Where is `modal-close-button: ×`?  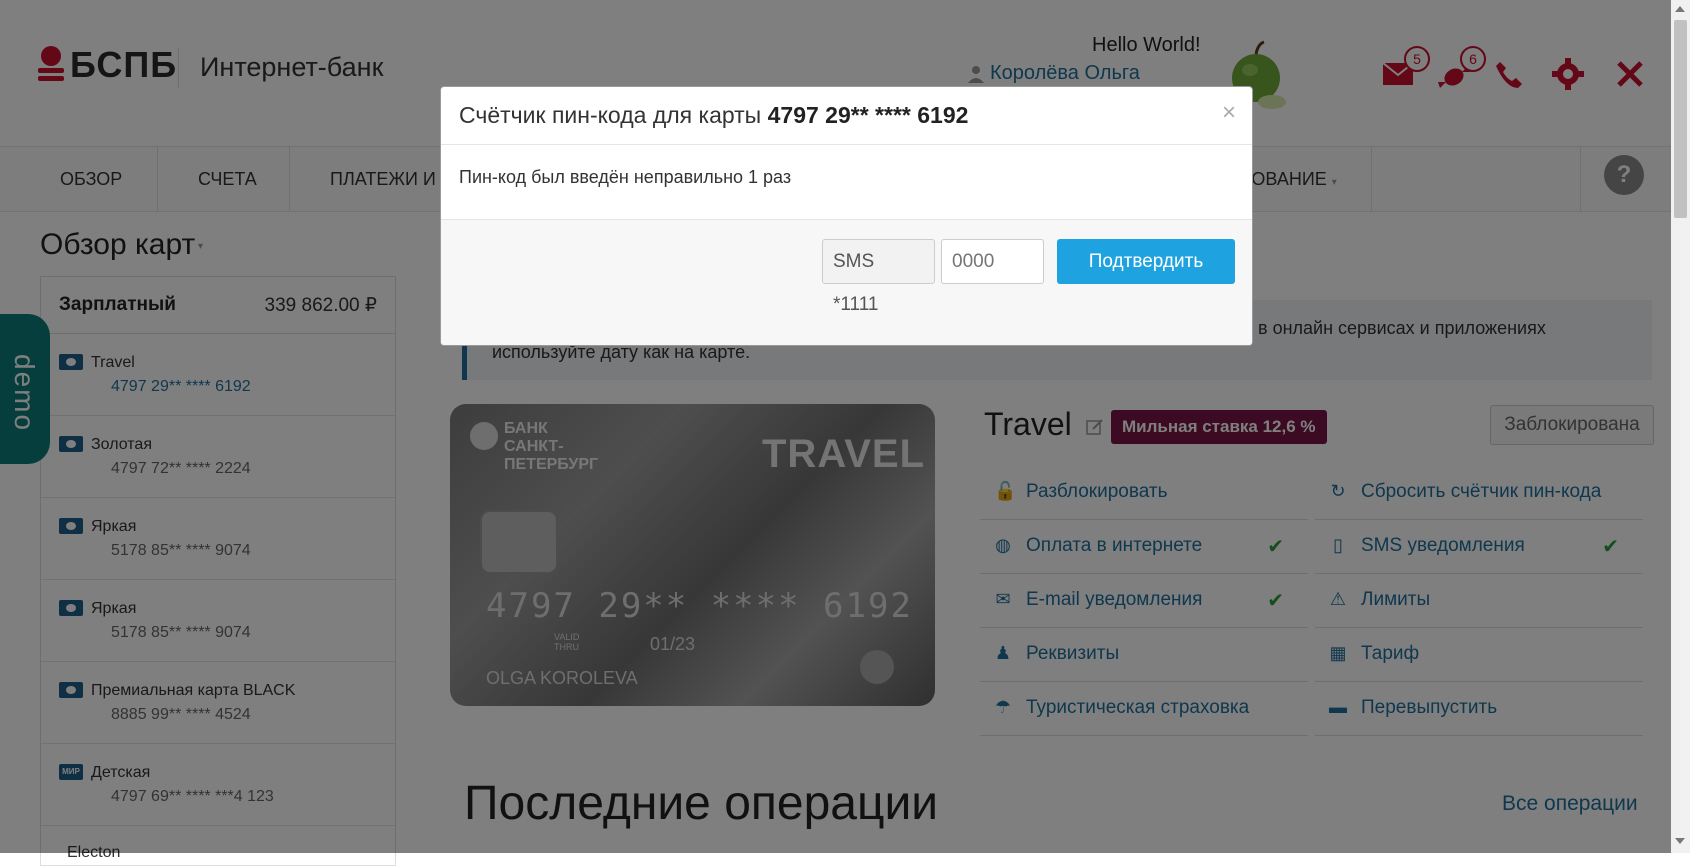 modal-close-button: × is located at coordinates (1229, 113).